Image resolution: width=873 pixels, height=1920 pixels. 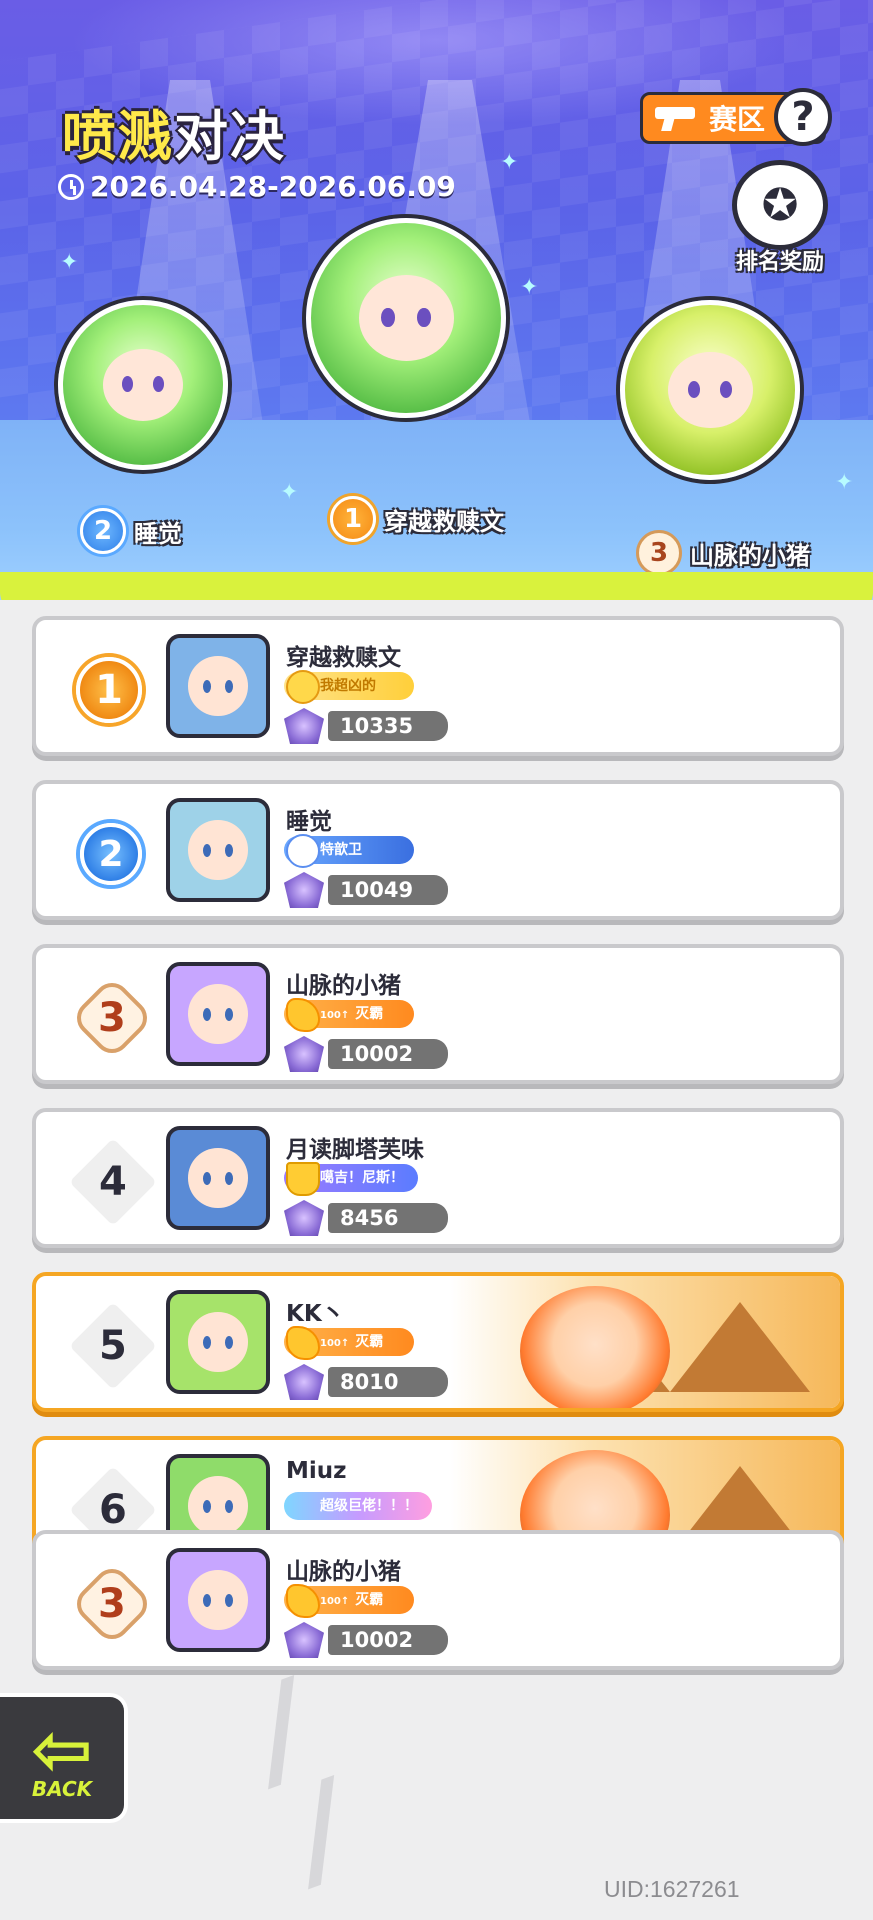 What do you see at coordinates (438, 1342) in the screenshot?
I see `leaderboard-row: 5 KK丶 100↑ 灭霸 8010` at bounding box center [438, 1342].